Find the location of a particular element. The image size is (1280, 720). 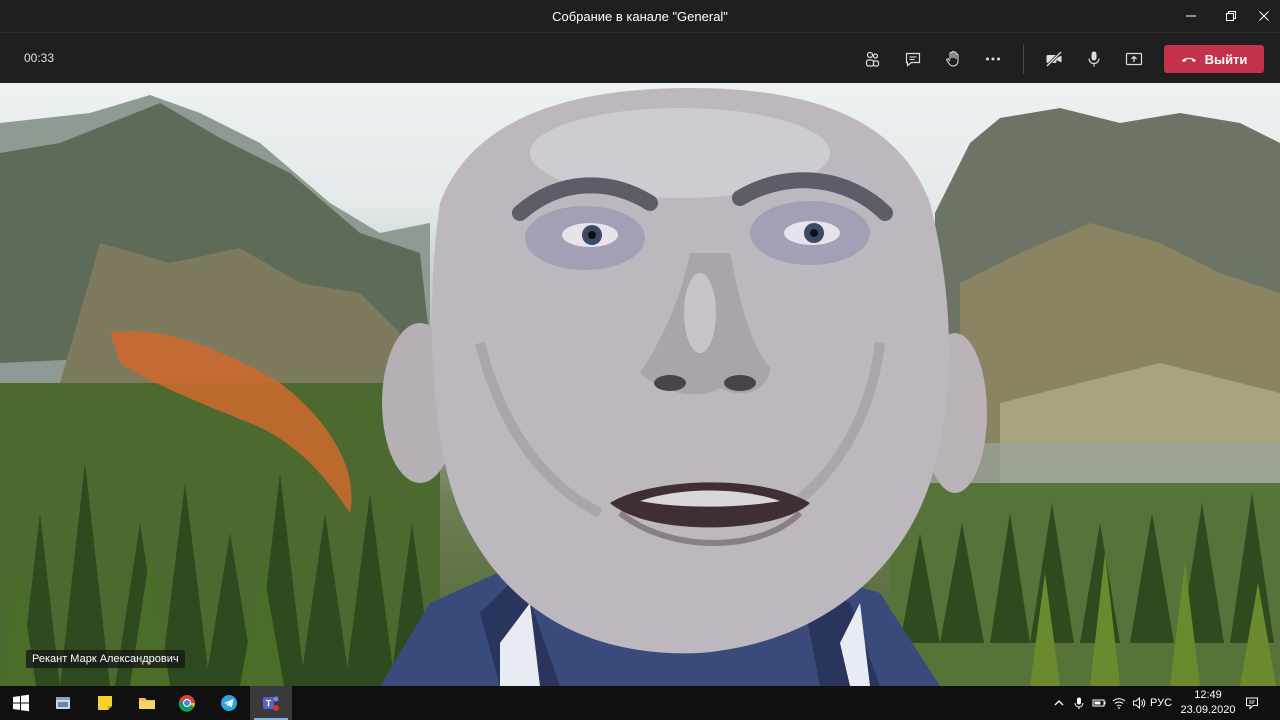

file-explorer-icon is located at coordinates (147, 703).